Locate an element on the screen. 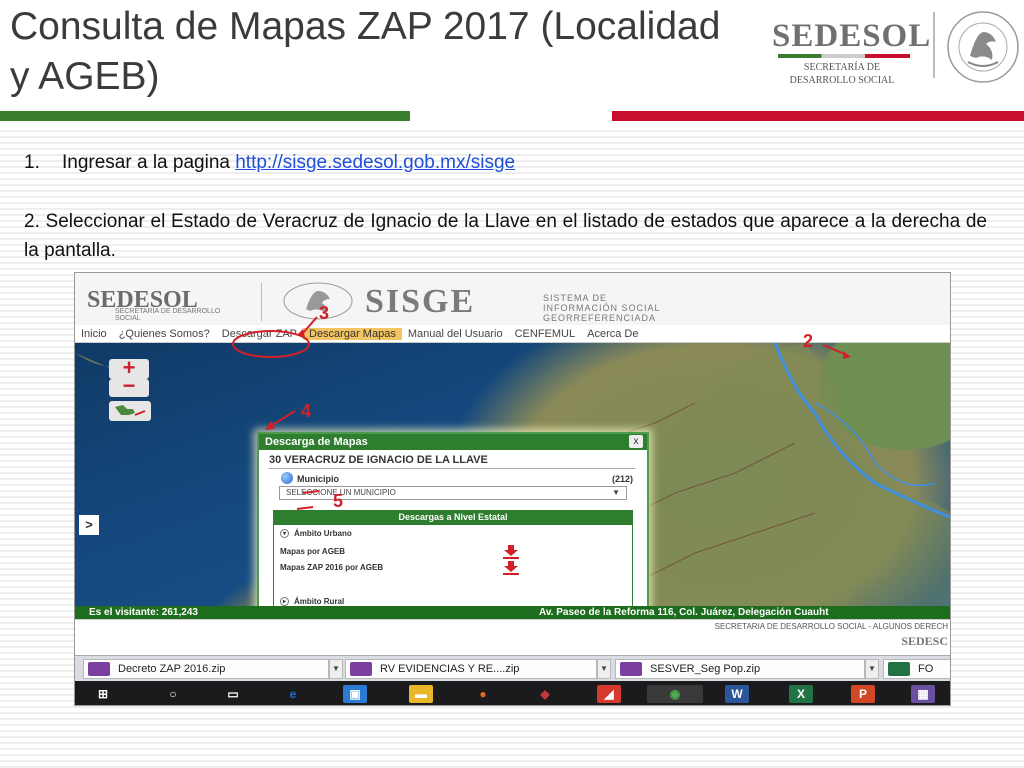  nav-descargar-zap: Descargar ZAP is located at coordinates (259, 334).